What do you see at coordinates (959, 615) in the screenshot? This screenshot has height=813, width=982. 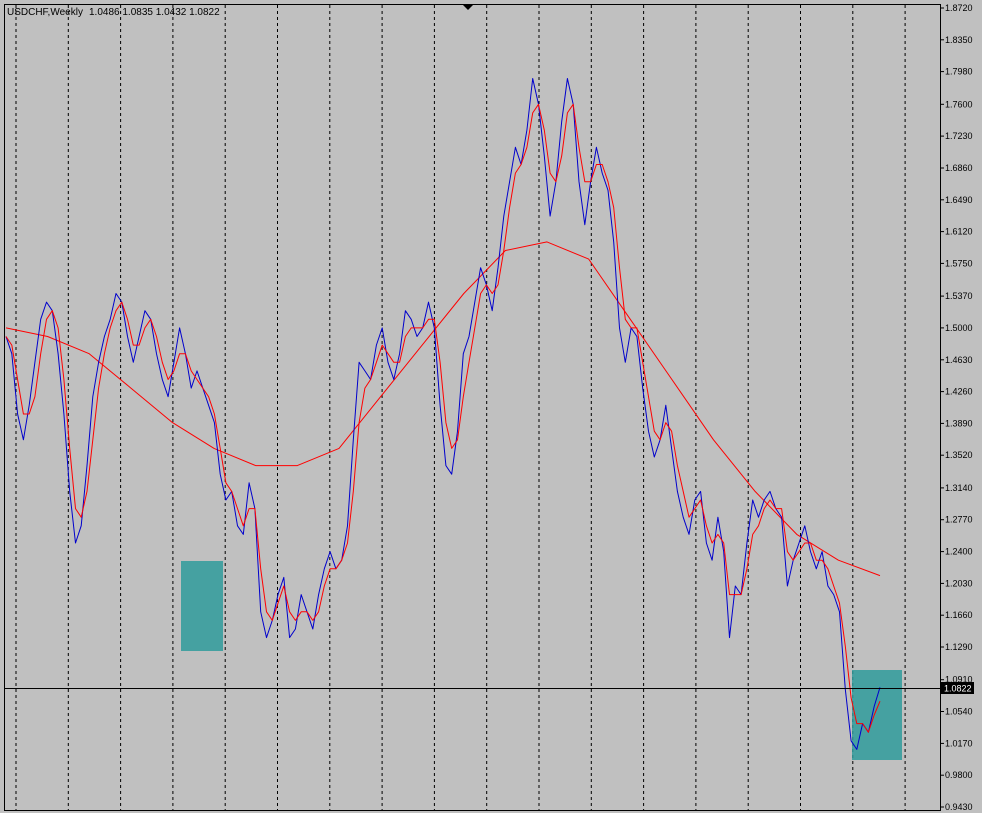 I see `y-tick-label: 1.1660` at bounding box center [959, 615].